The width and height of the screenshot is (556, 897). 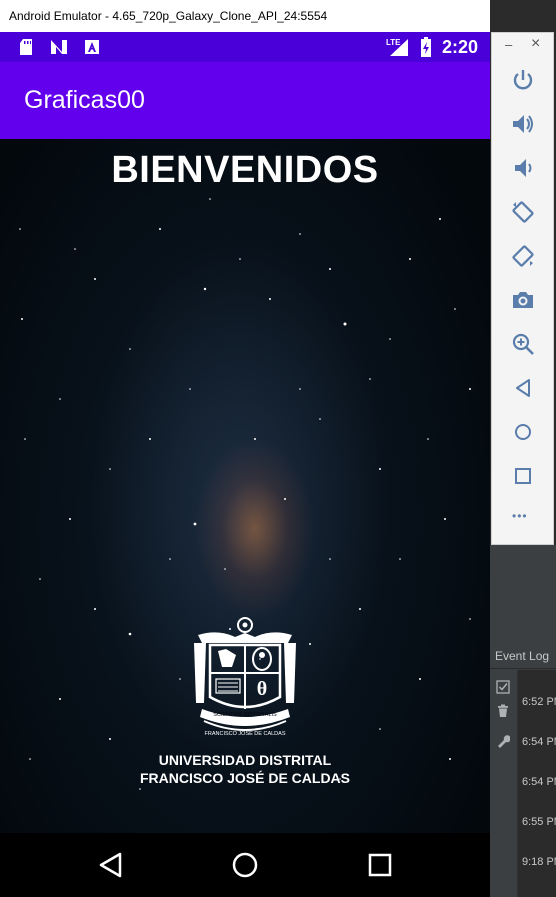 What do you see at coordinates (523, 256) in the screenshot?
I see `rotate-right-icon` at bounding box center [523, 256].